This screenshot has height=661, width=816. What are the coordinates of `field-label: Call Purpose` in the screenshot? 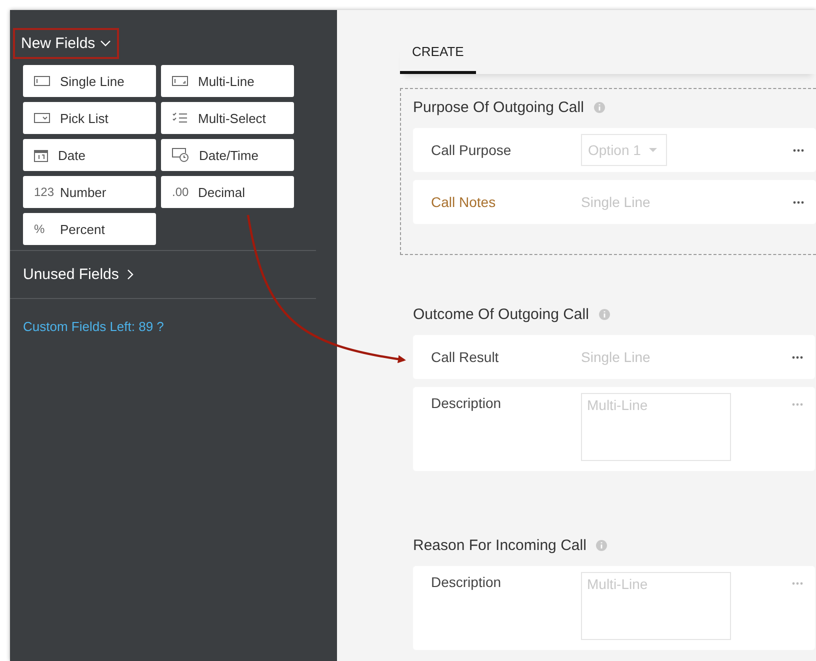 It's located at (471, 150).